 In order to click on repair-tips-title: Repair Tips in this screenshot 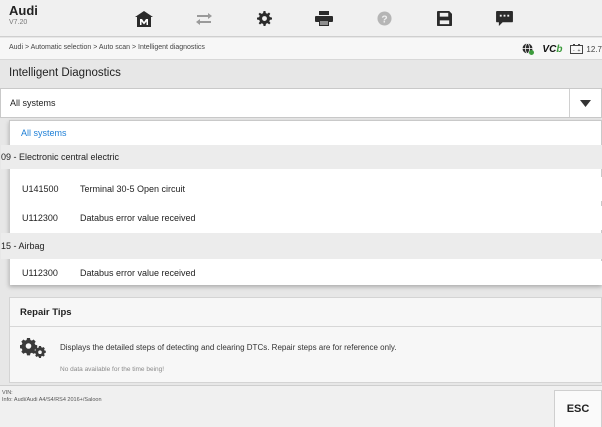, I will do `click(305, 312)`.